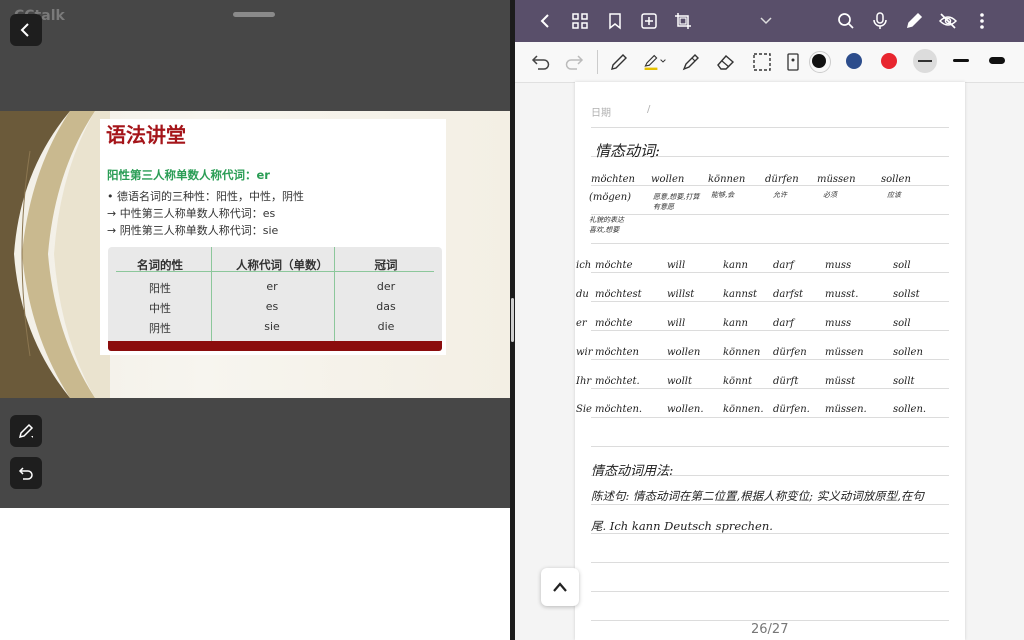 The image size is (1024, 640). I want to click on color-swatch-blue, so click(854, 61).